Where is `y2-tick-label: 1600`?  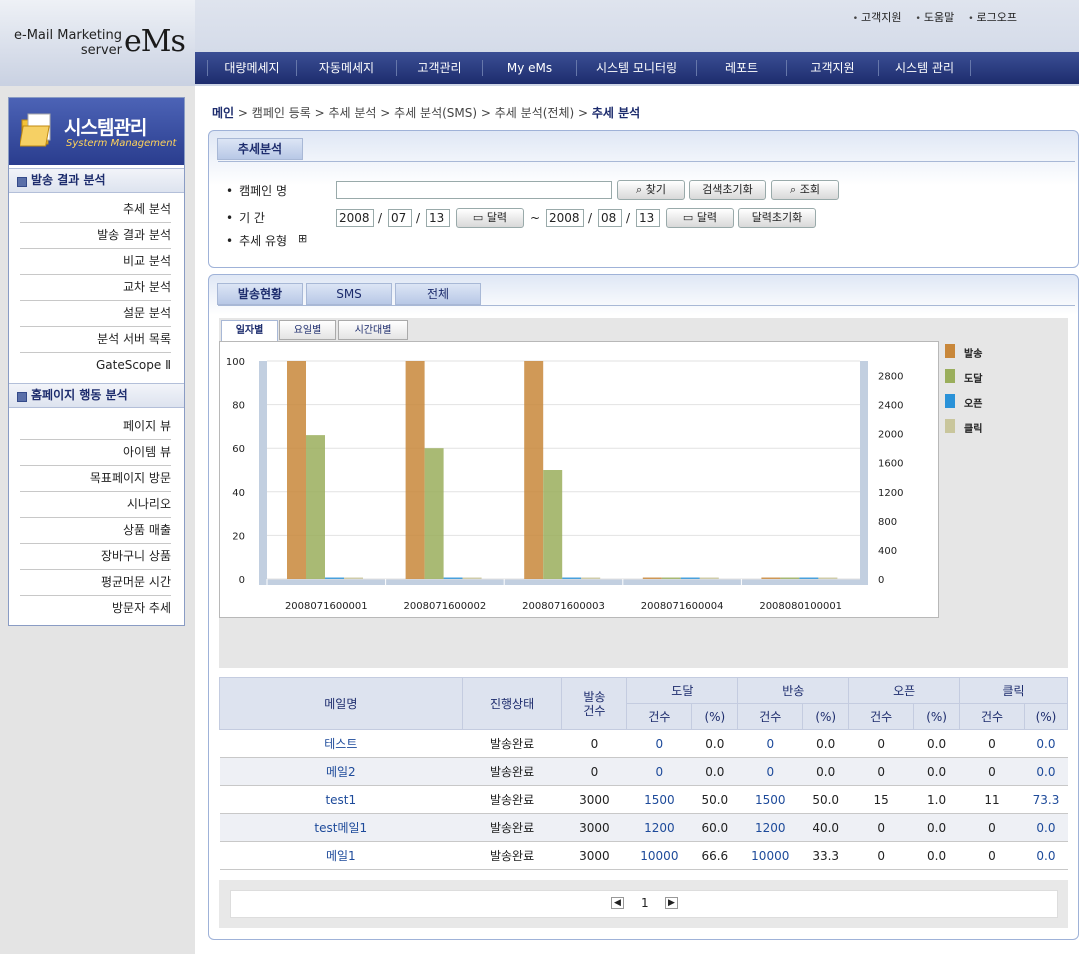
y2-tick-label: 1600 is located at coordinates (890, 464).